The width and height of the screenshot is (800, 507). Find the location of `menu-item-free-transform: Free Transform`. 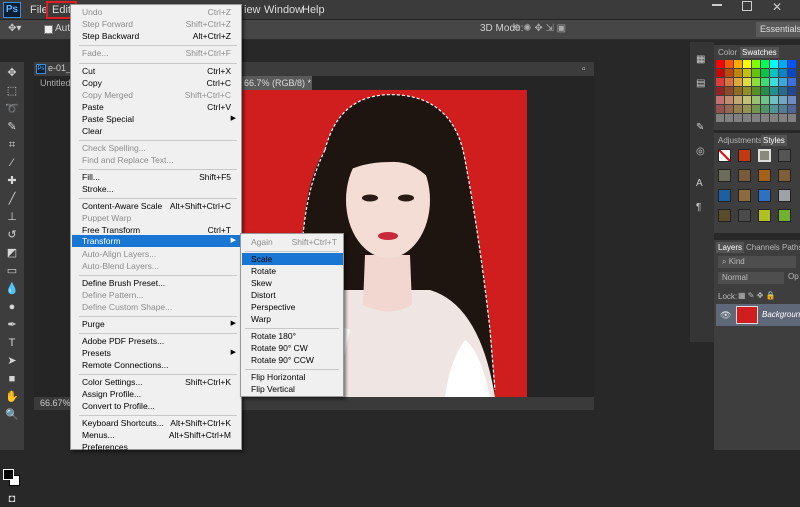

menu-item-free-transform: Free Transform is located at coordinates (111, 230).